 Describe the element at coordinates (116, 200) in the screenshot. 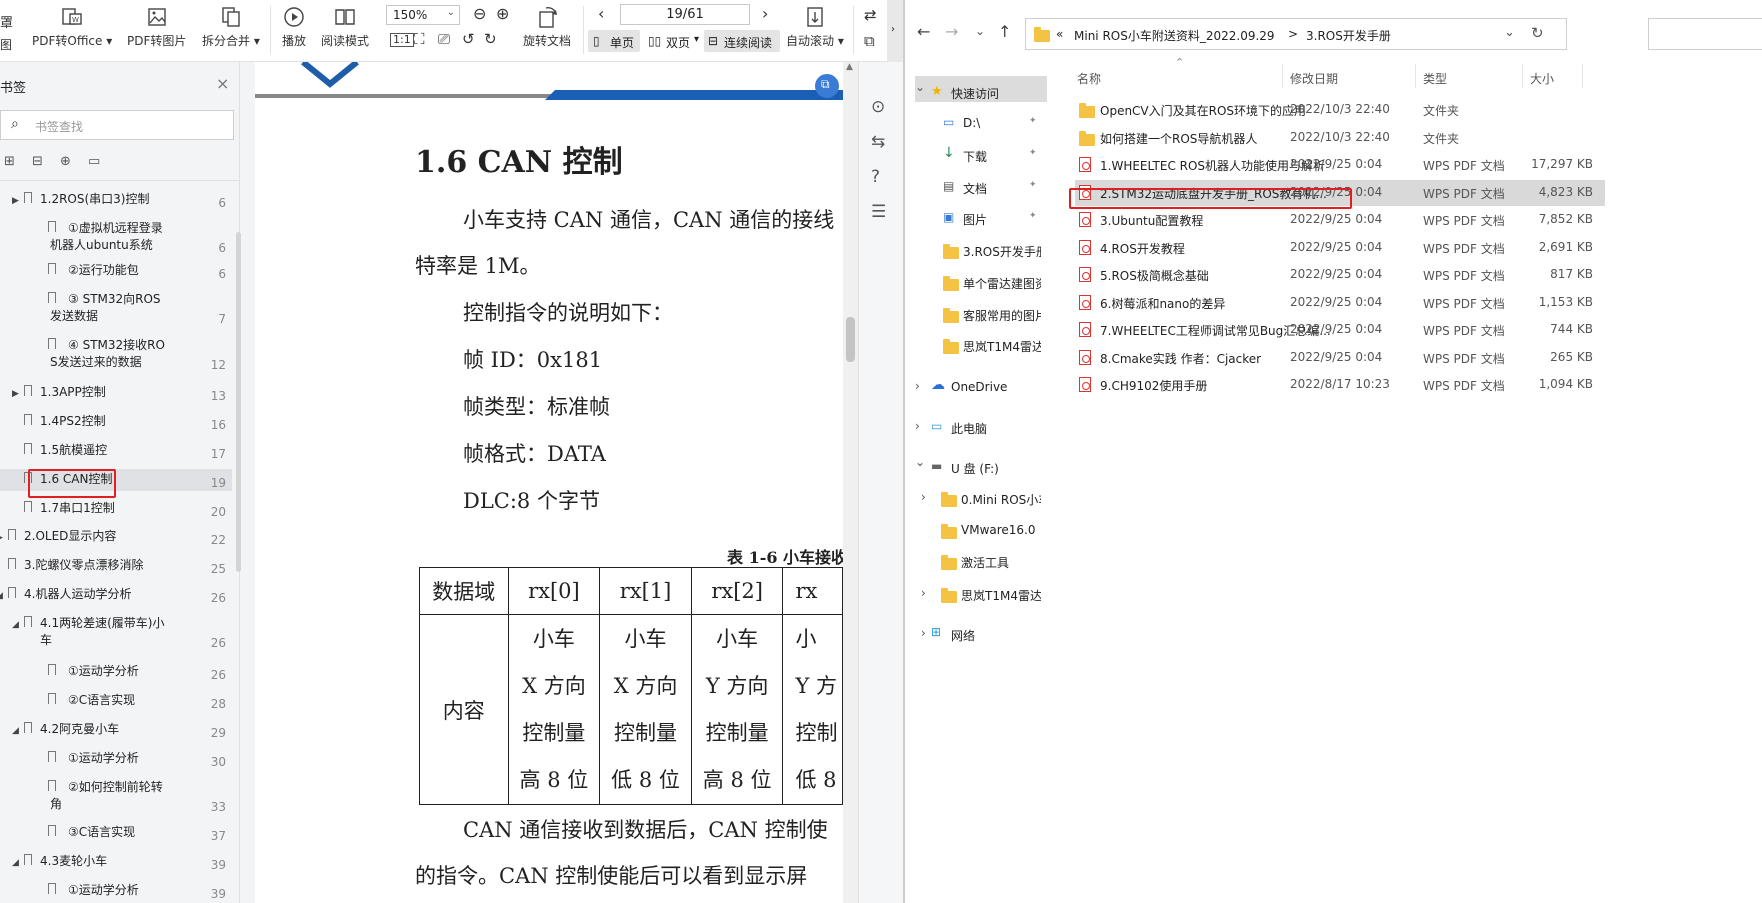

I see `bookmark-item: ▶ 1.2ROS(串口3)控制 6` at that location.